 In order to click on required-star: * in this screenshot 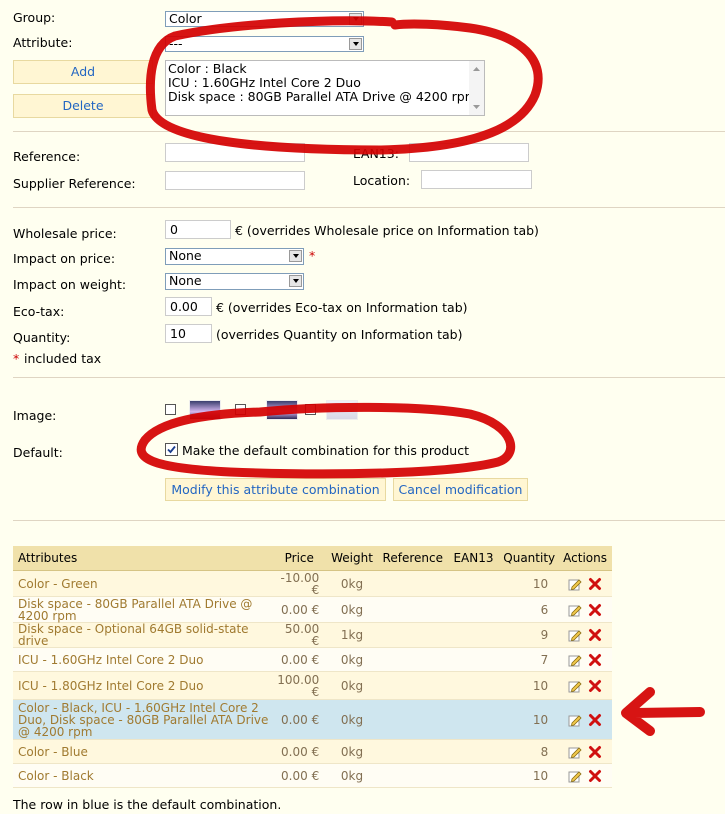, I will do `click(312, 255)`.